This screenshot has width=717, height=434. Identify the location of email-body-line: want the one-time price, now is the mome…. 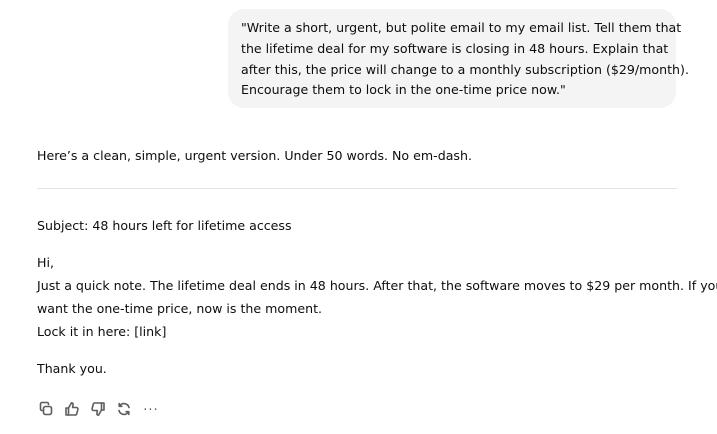
(180, 308).